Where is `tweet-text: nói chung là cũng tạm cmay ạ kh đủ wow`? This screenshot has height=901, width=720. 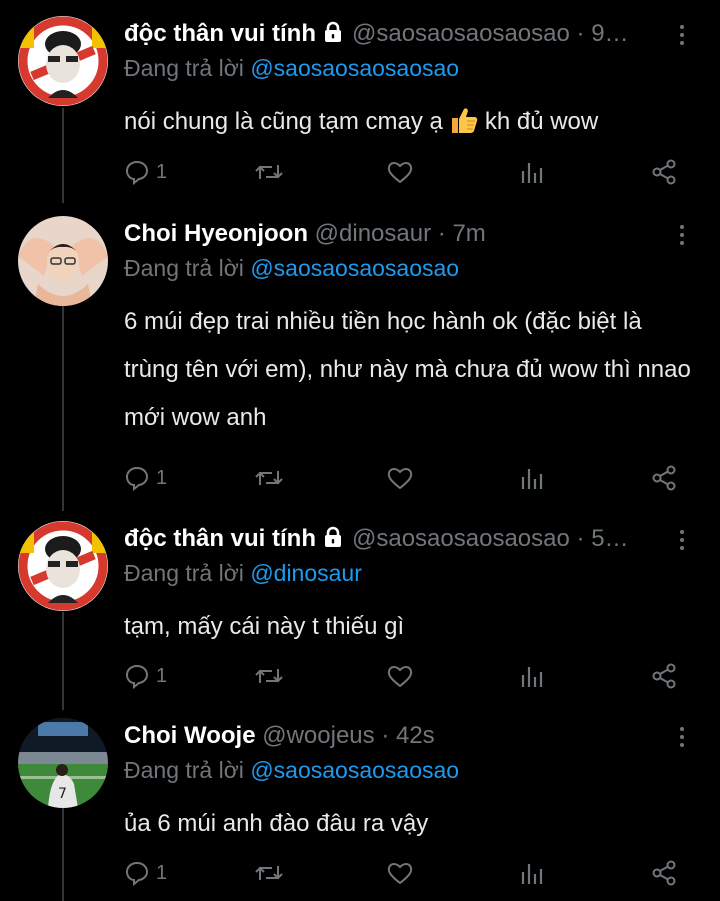 tweet-text: nói chung là cũng tạm cmay ạ kh đủ wow is located at coordinates (409, 125).